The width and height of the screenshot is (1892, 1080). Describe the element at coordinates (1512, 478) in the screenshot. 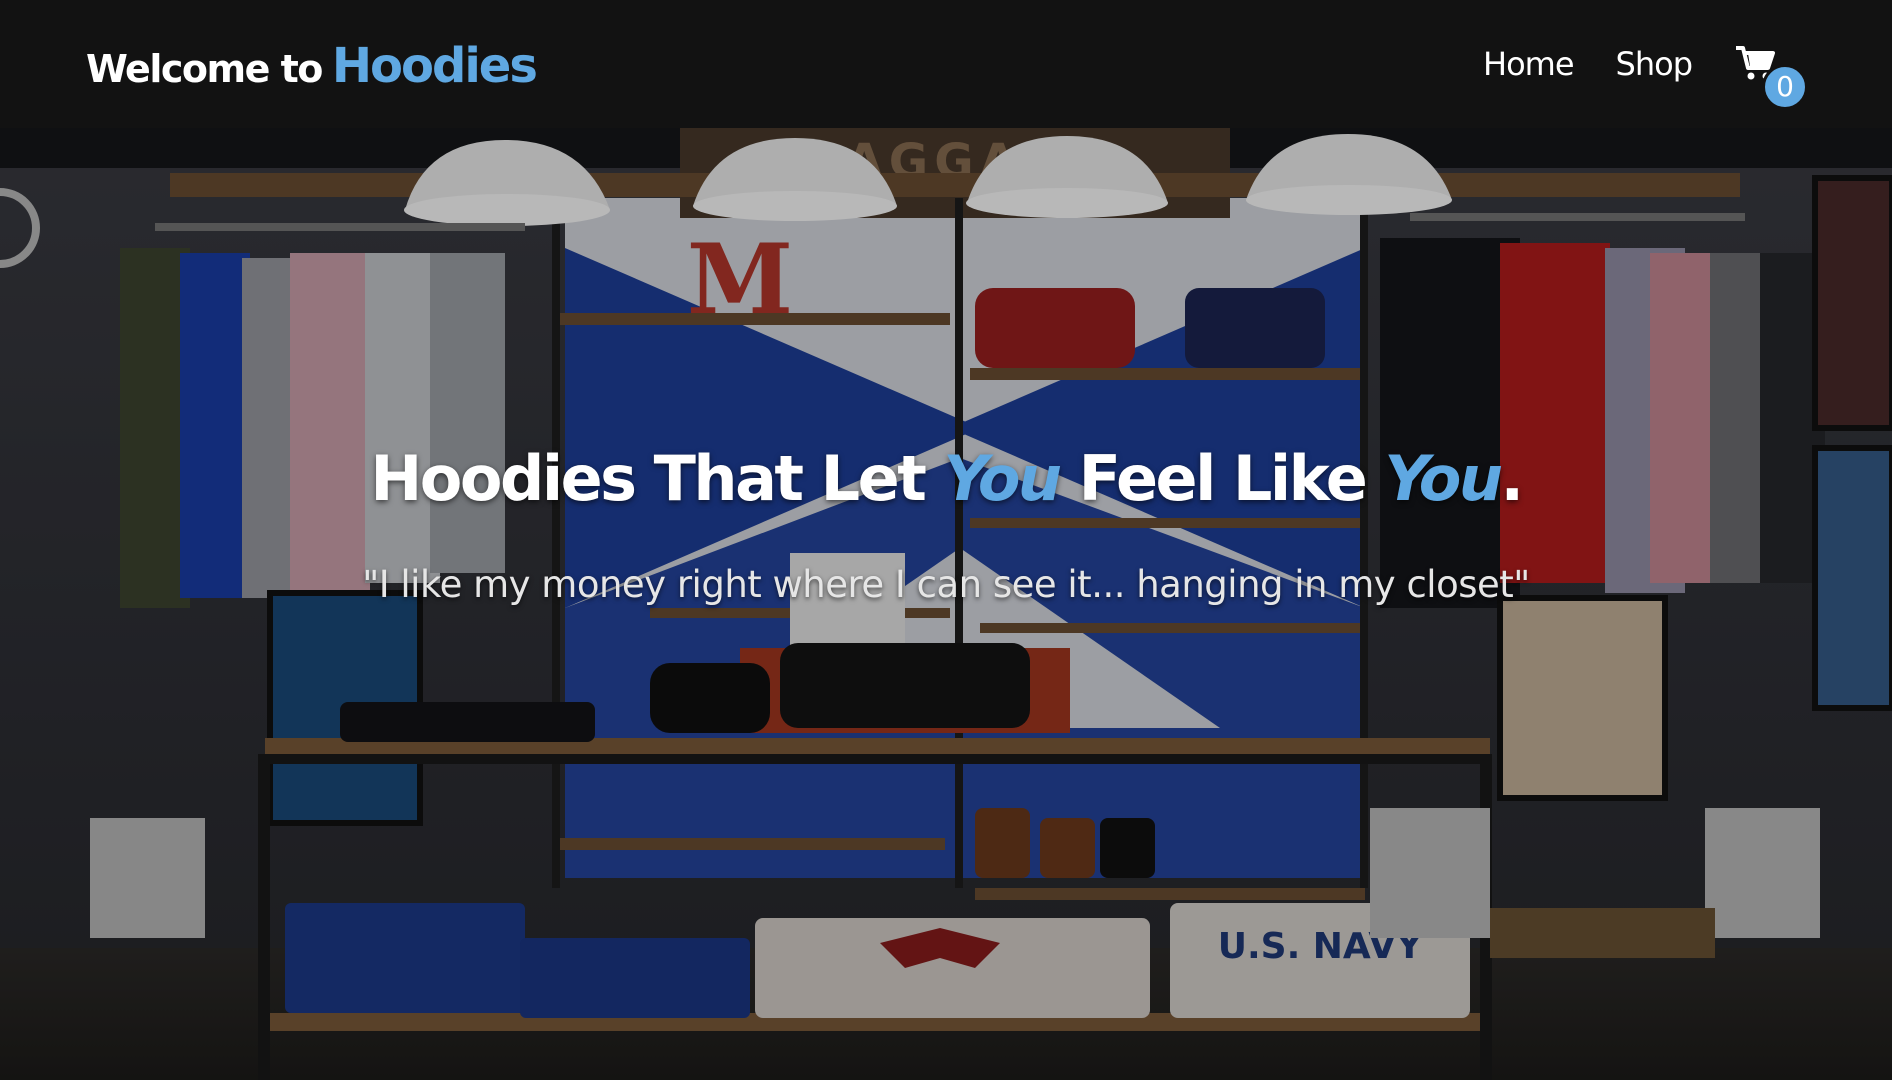

I see `hero-title-end: .` at that location.